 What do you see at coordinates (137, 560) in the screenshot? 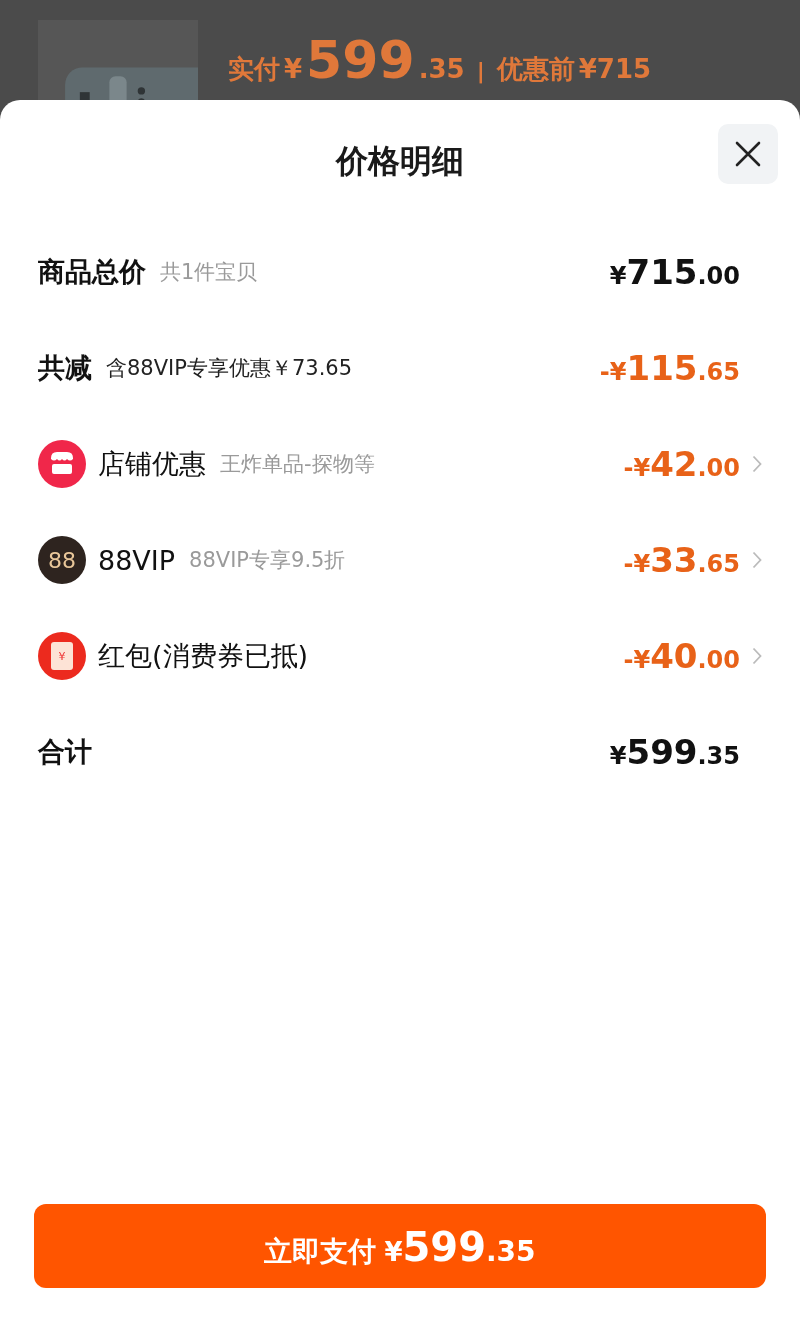
I see `row-label: 88VIP` at bounding box center [137, 560].